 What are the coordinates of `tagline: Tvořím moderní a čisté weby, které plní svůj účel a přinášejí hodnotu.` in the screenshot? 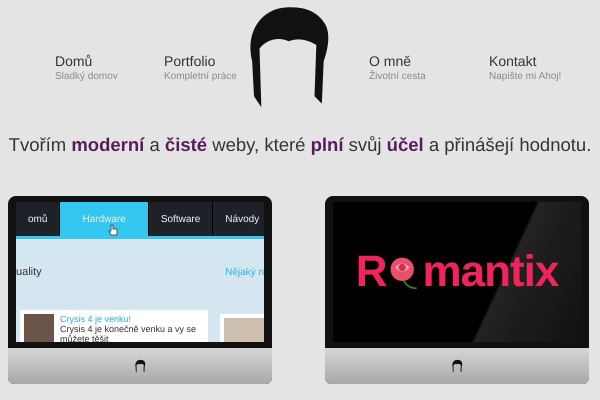 It's located at (300, 145).